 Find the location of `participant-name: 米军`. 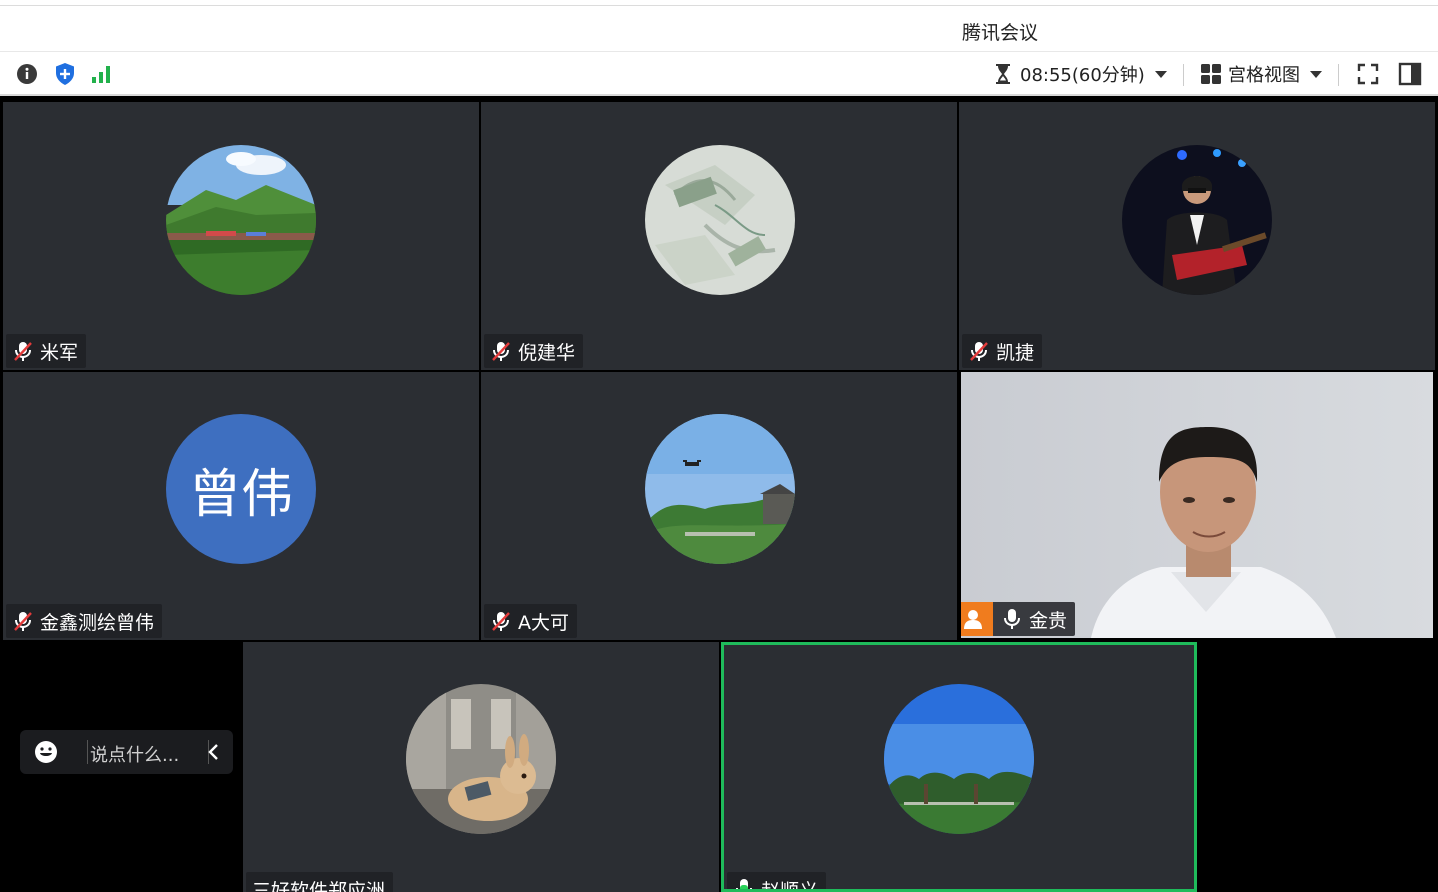

participant-name: 米军 is located at coordinates (59, 352).